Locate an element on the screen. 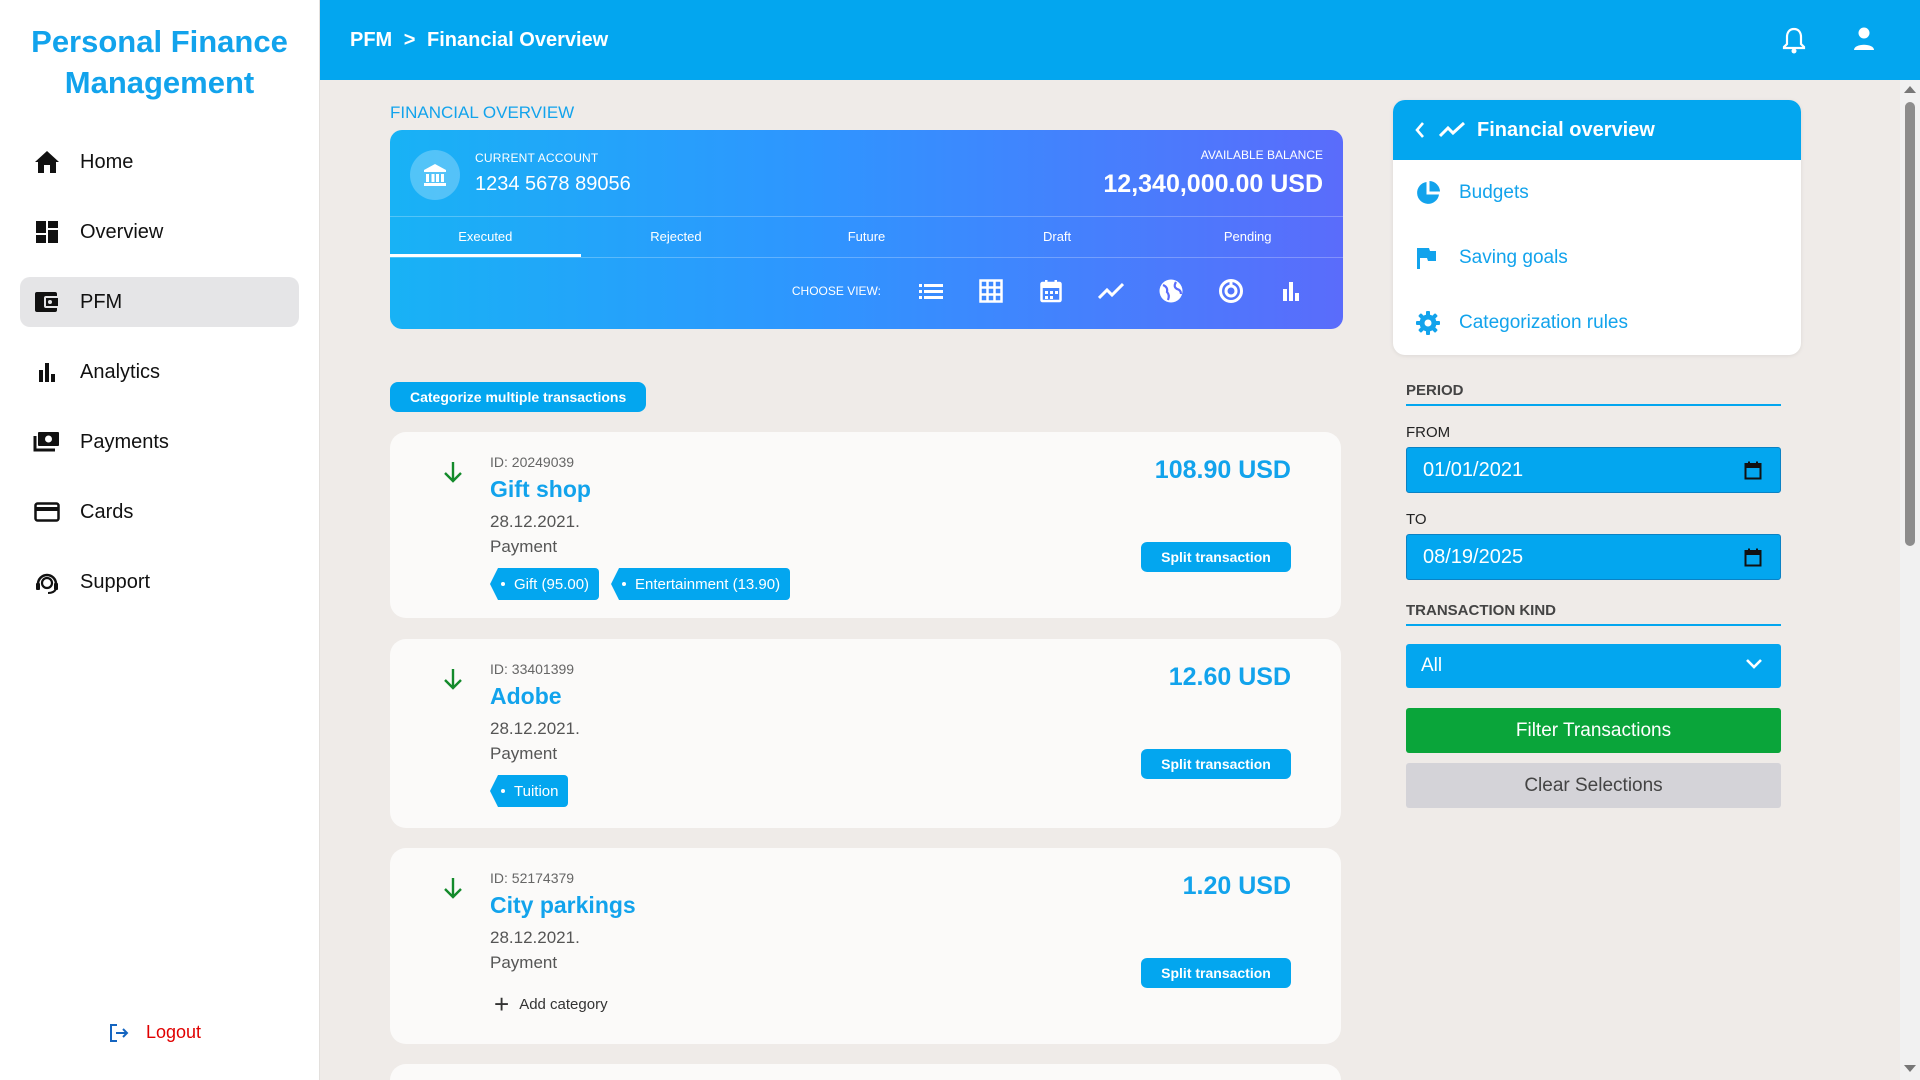  tab-pending: Pending is located at coordinates (1247, 237).